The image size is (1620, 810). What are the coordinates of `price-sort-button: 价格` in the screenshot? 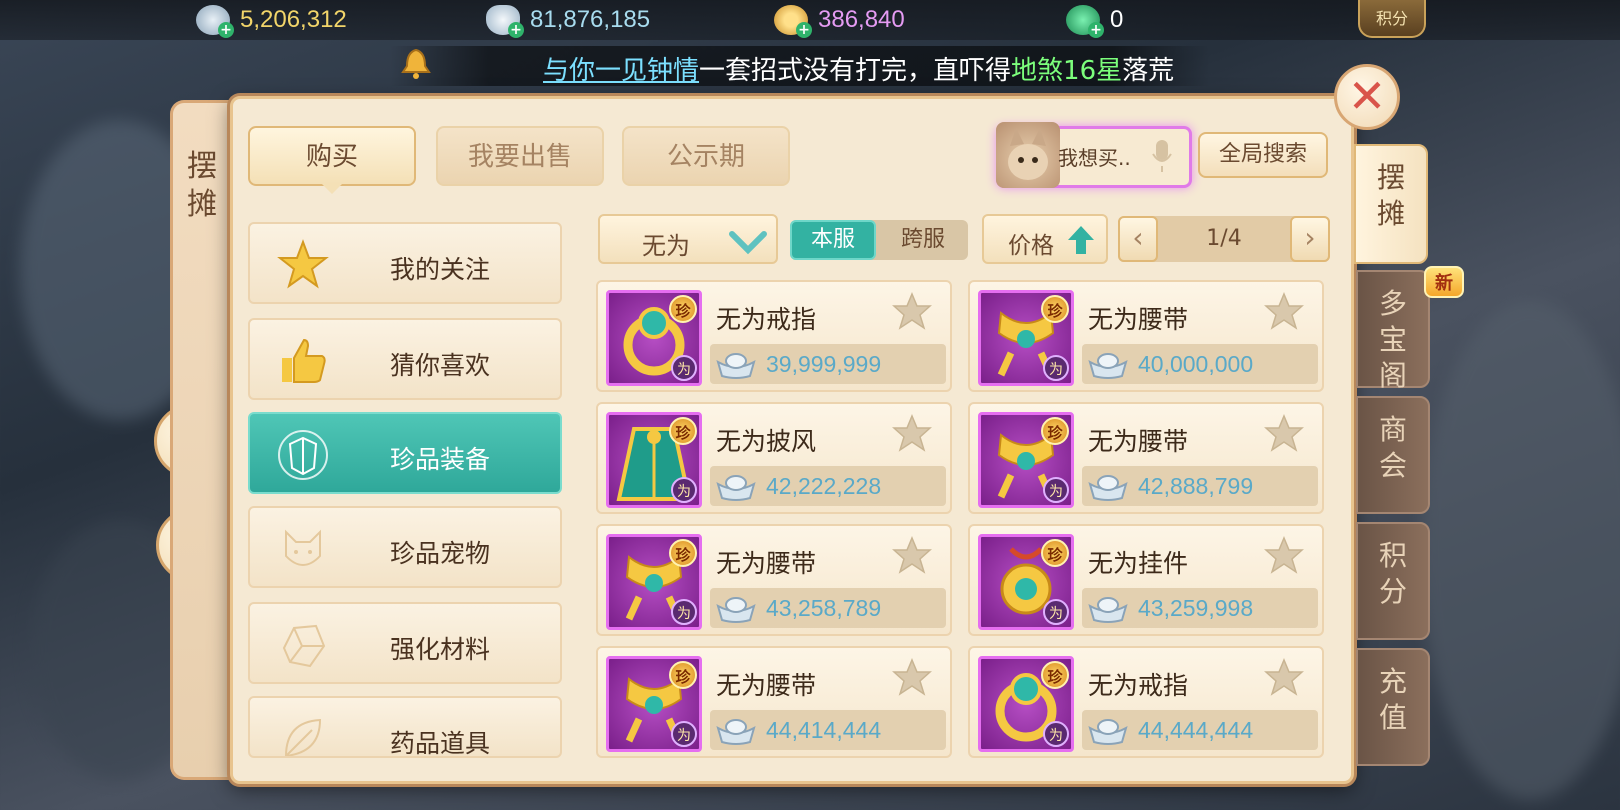 It's located at (1045, 239).